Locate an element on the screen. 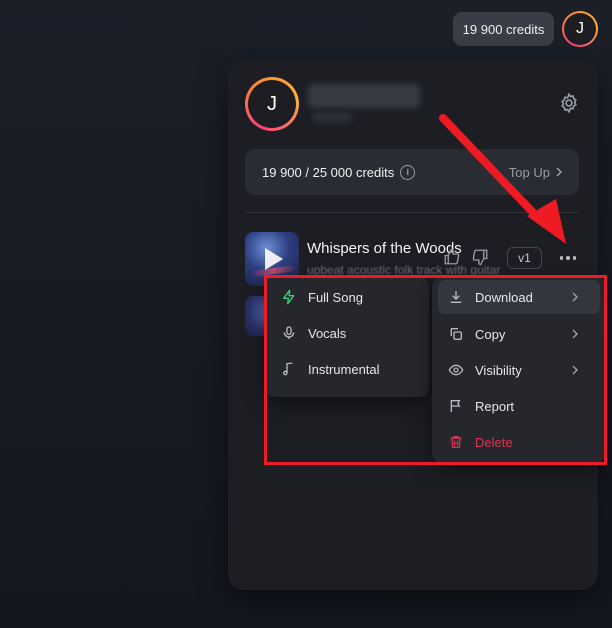 The image size is (612, 628). menu-item-label: Vocals is located at coordinates (327, 333).